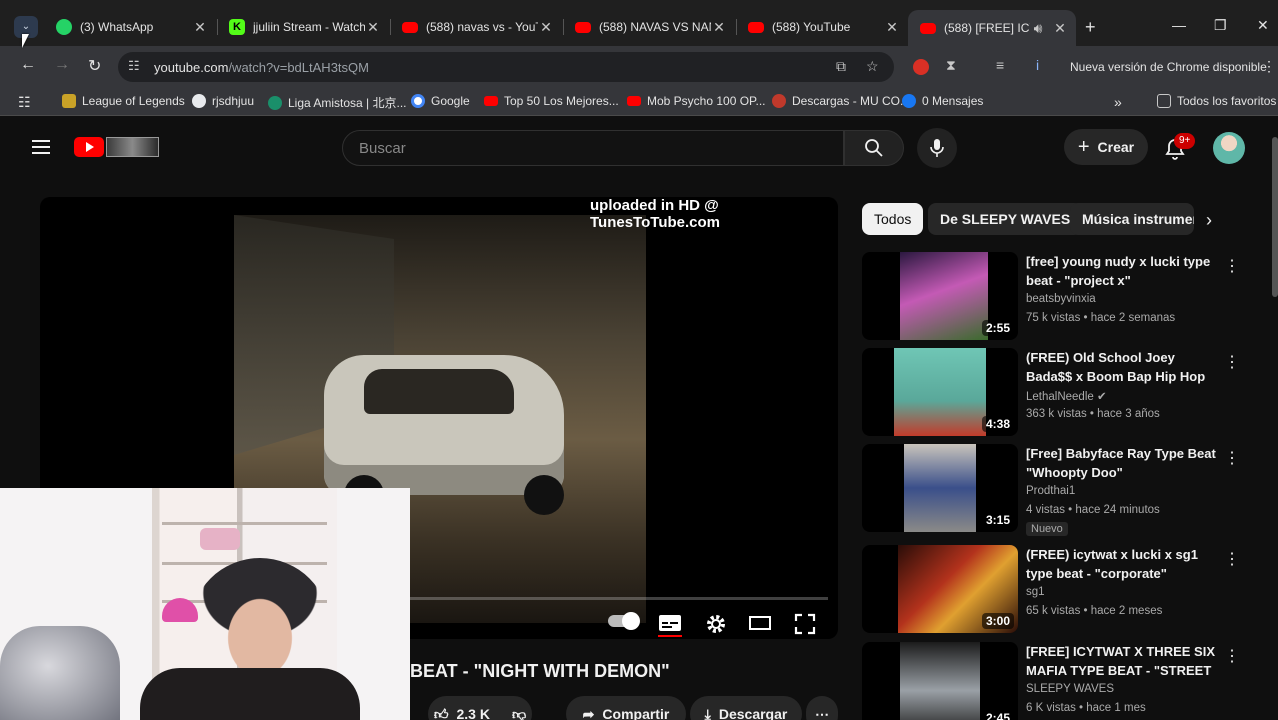 The width and height of the screenshot is (1278, 720). I want to click on bookmark-mensajes: 0 Mensajes, so click(942, 101).